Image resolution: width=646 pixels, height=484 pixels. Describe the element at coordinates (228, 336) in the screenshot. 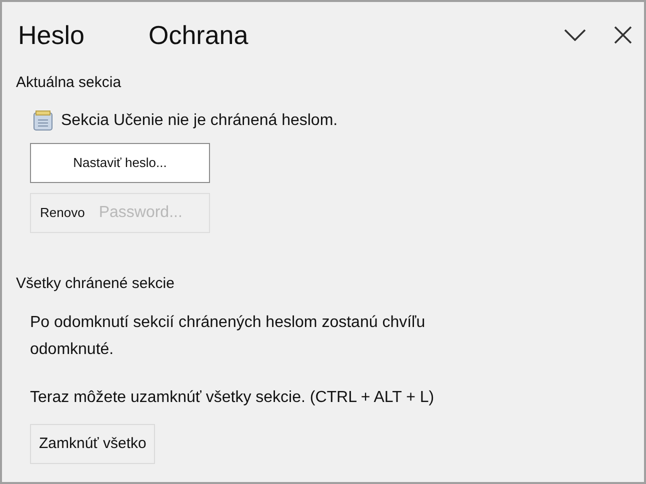

I see `info-text: Po odomknutí sekcií chránených heslom zostanú chvíľu odomknuté.` at that location.